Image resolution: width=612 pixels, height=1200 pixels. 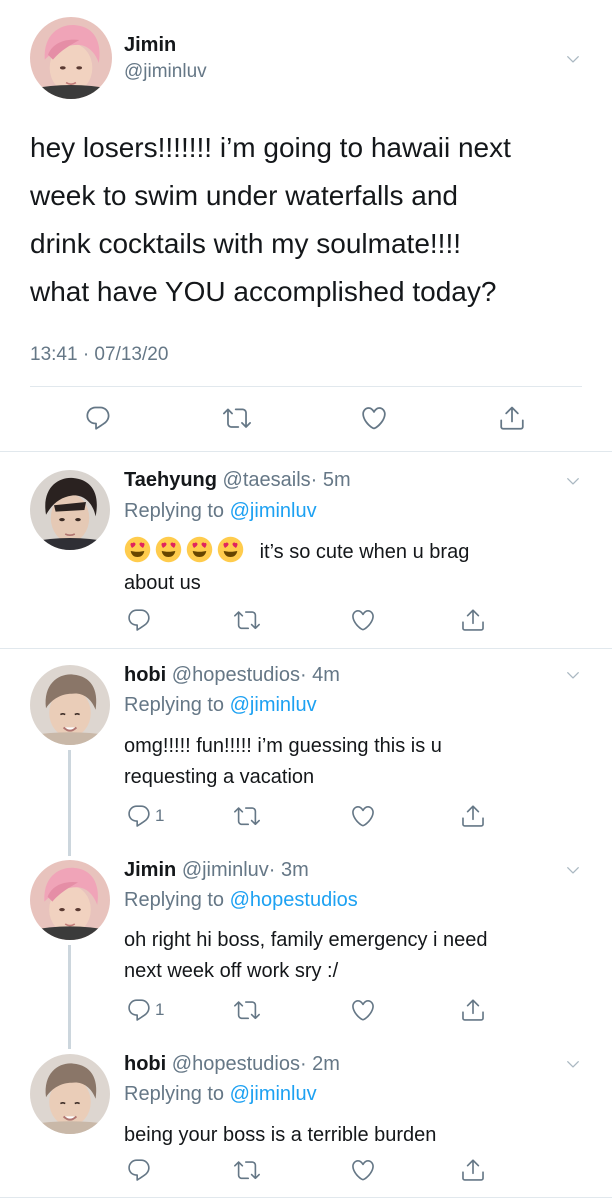 I want to click on reply-time: · 2m, so click(x=319, y=1064).